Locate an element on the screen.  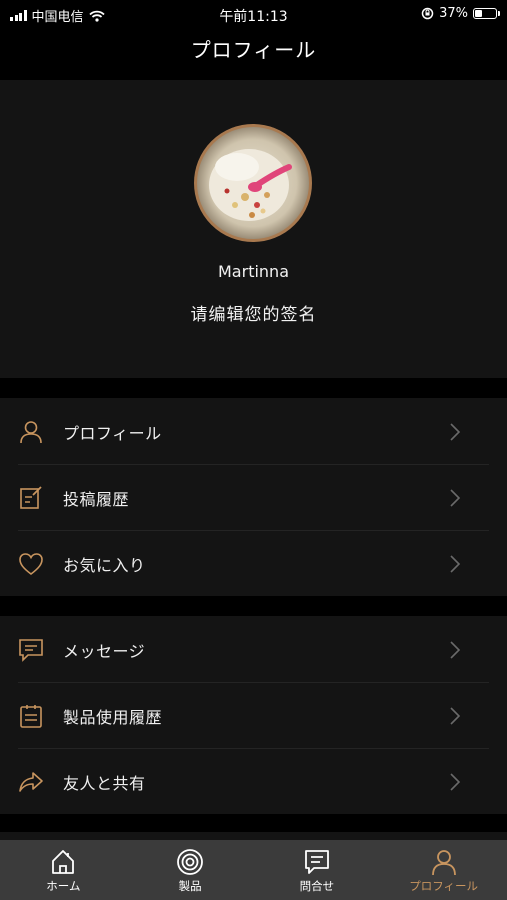
tab-label: 問合せ is located at coordinates (317, 886).